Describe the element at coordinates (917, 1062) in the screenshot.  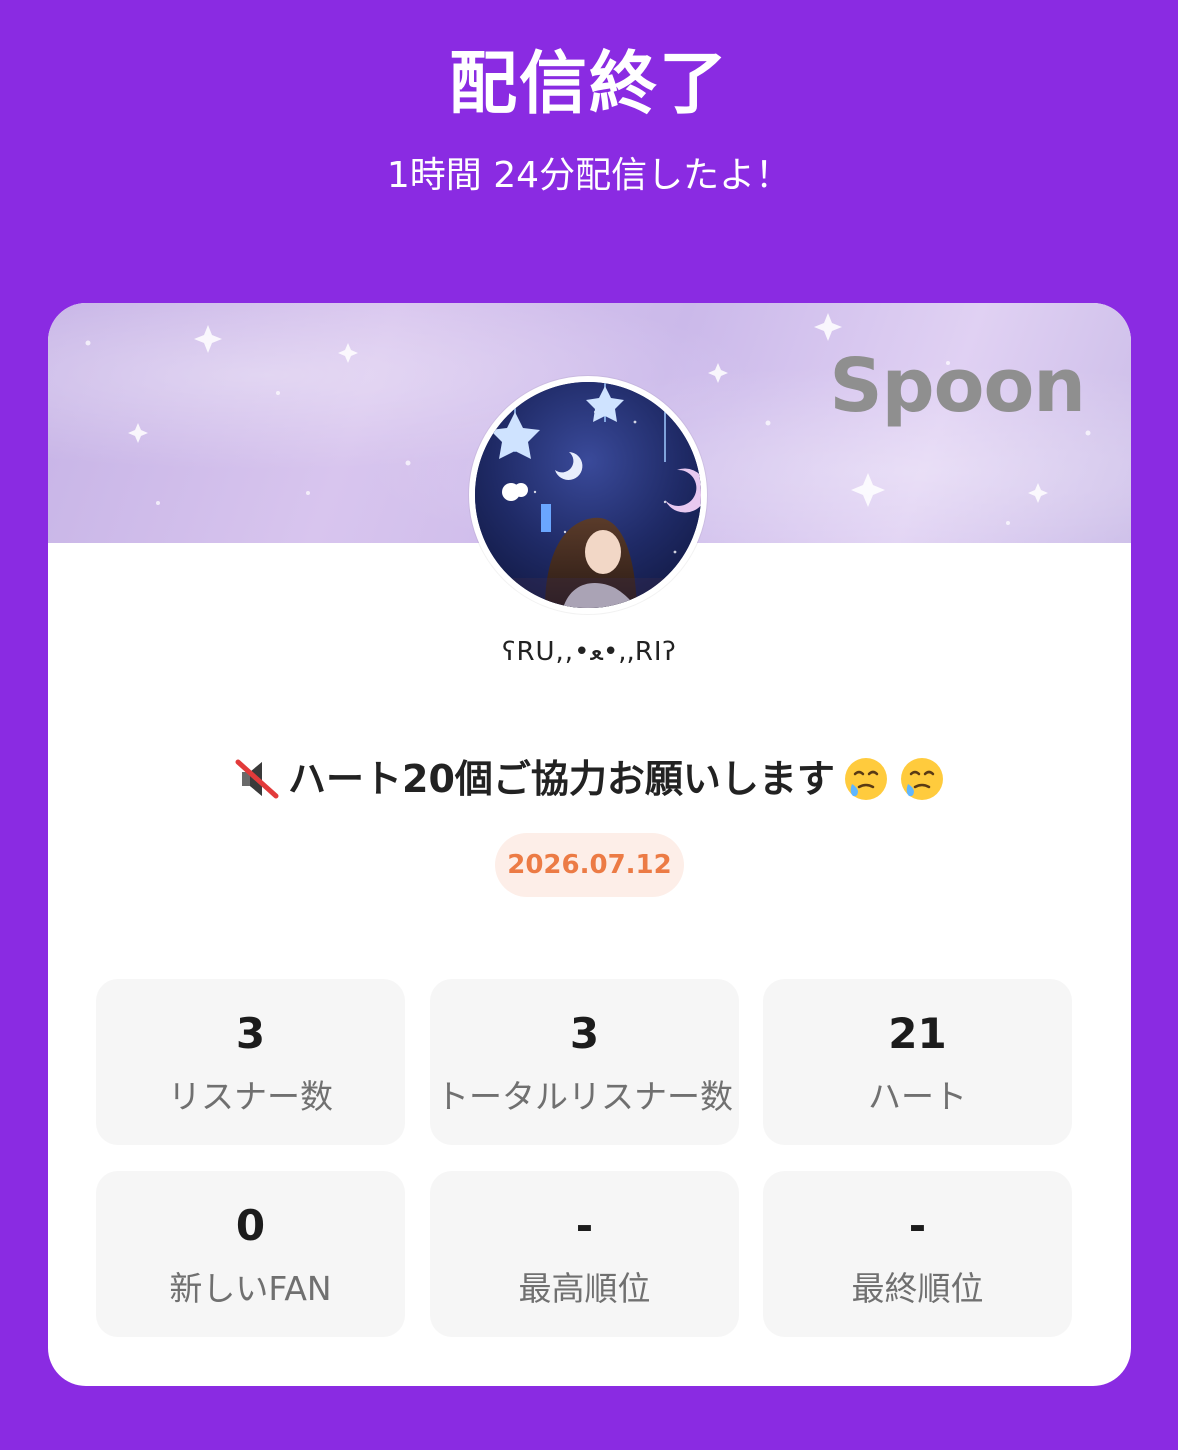
I see `stat-hearts: 21 ハート` at that location.